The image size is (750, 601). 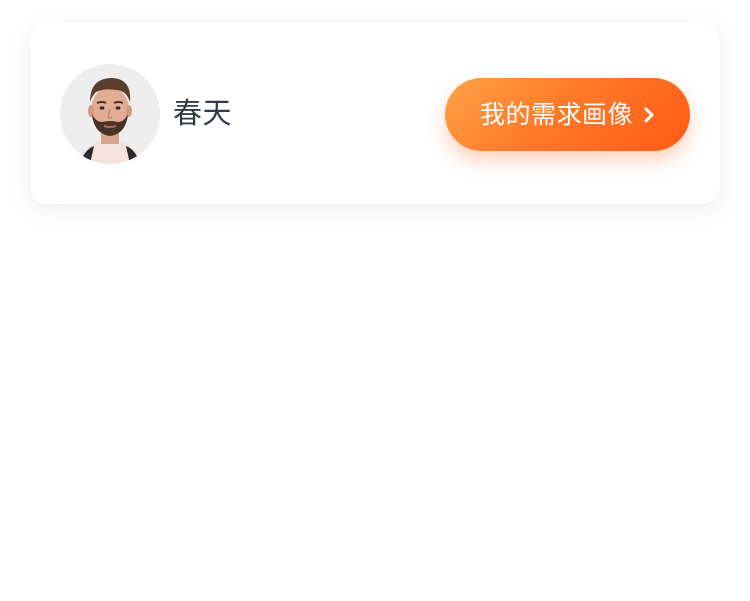 What do you see at coordinates (556, 114) in the screenshot?
I see `demand-profile-button-label: 我的需求画像` at bounding box center [556, 114].